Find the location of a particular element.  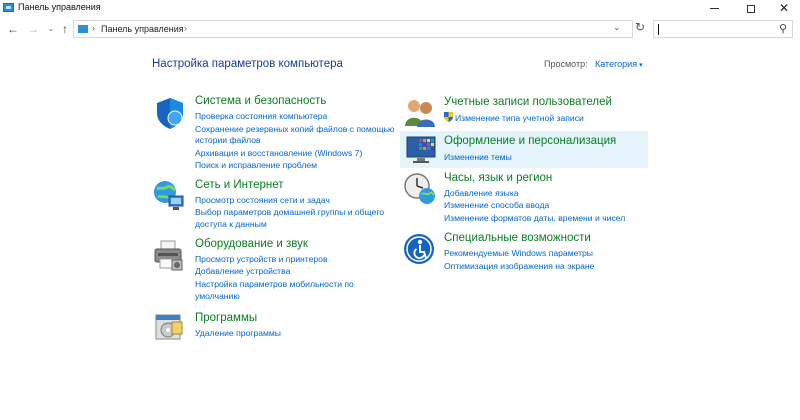

up-button: ↑ is located at coordinates (65, 29).